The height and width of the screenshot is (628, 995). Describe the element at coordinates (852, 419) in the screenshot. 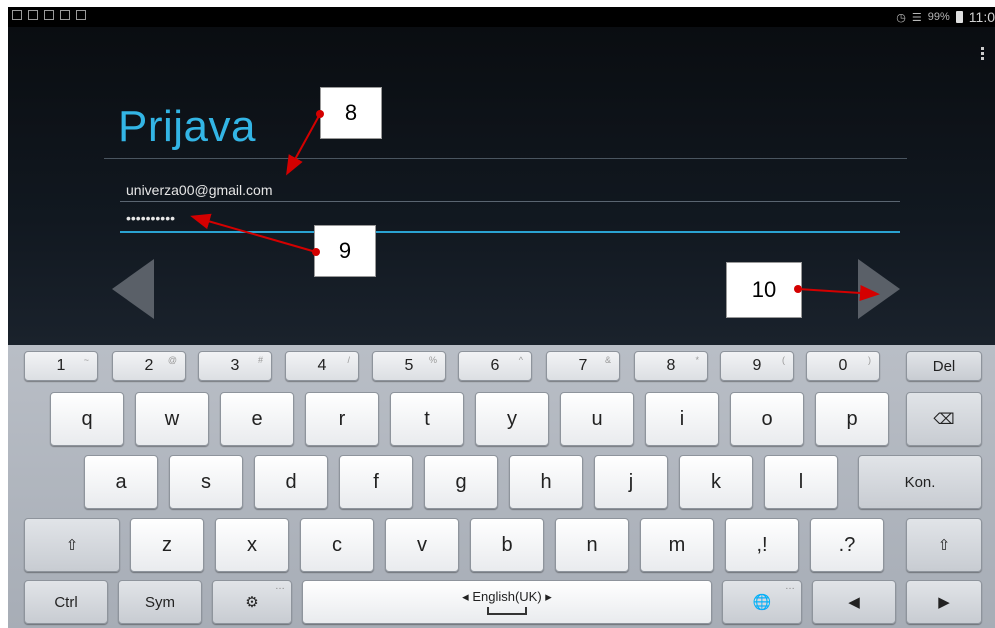

I see `key-p: p` at that location.